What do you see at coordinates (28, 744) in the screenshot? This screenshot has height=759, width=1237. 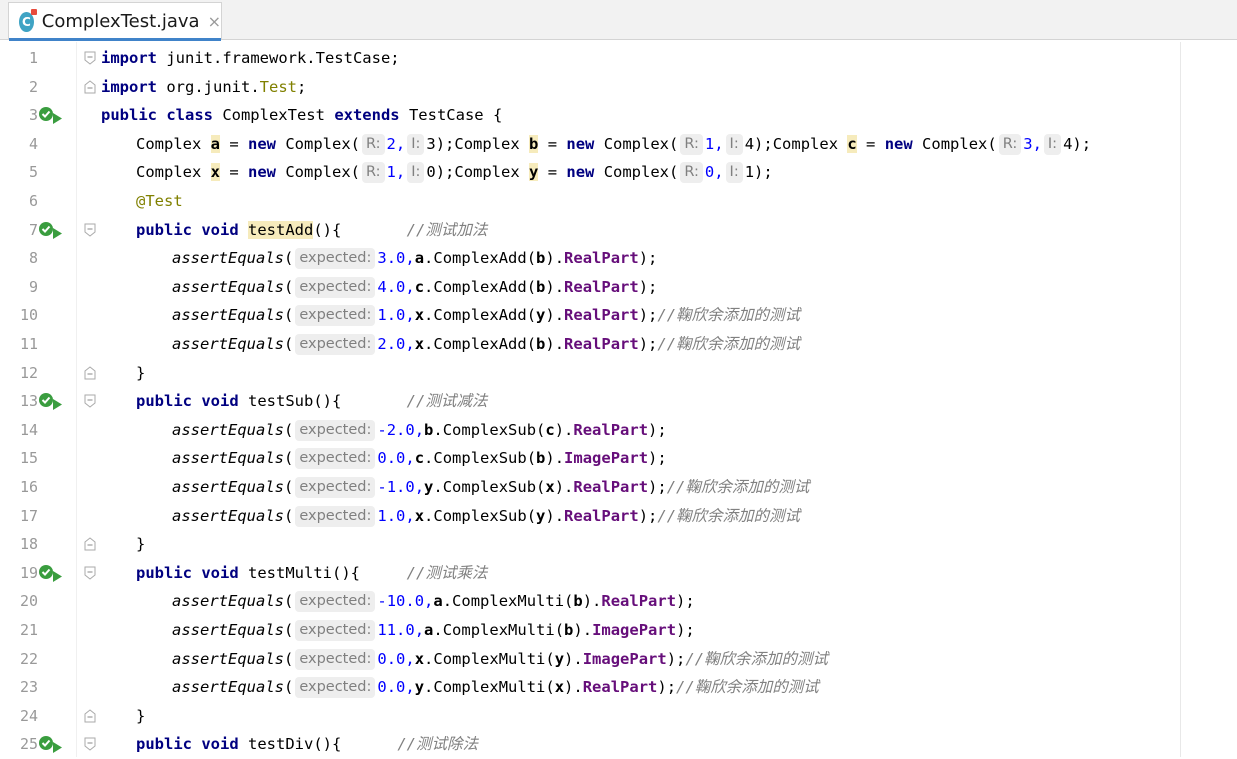 I see `line-number: 25` at bounding box center [28, 744].